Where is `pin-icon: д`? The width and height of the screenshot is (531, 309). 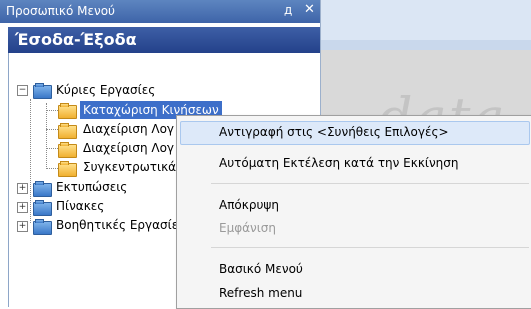
pin-icon: д is located at coordinates (288, 10).